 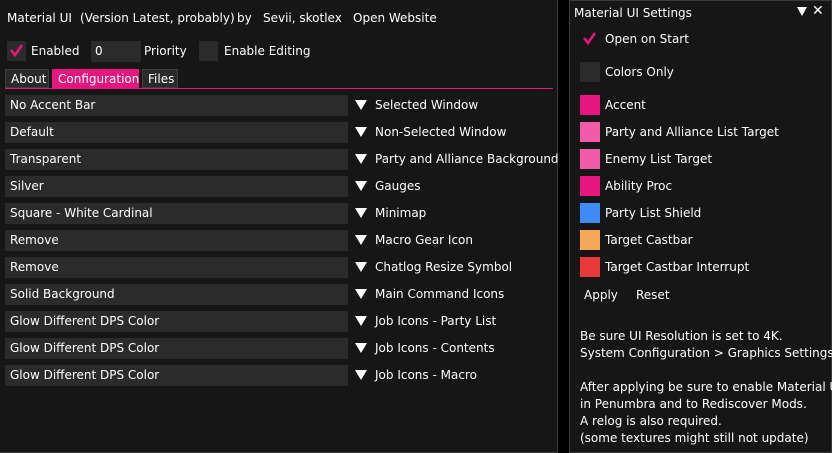 What do you see at coordinates (647, 39) in the screenshot?
I see `open-on-start-label: Open on Start` at bounding box center [647, 39].